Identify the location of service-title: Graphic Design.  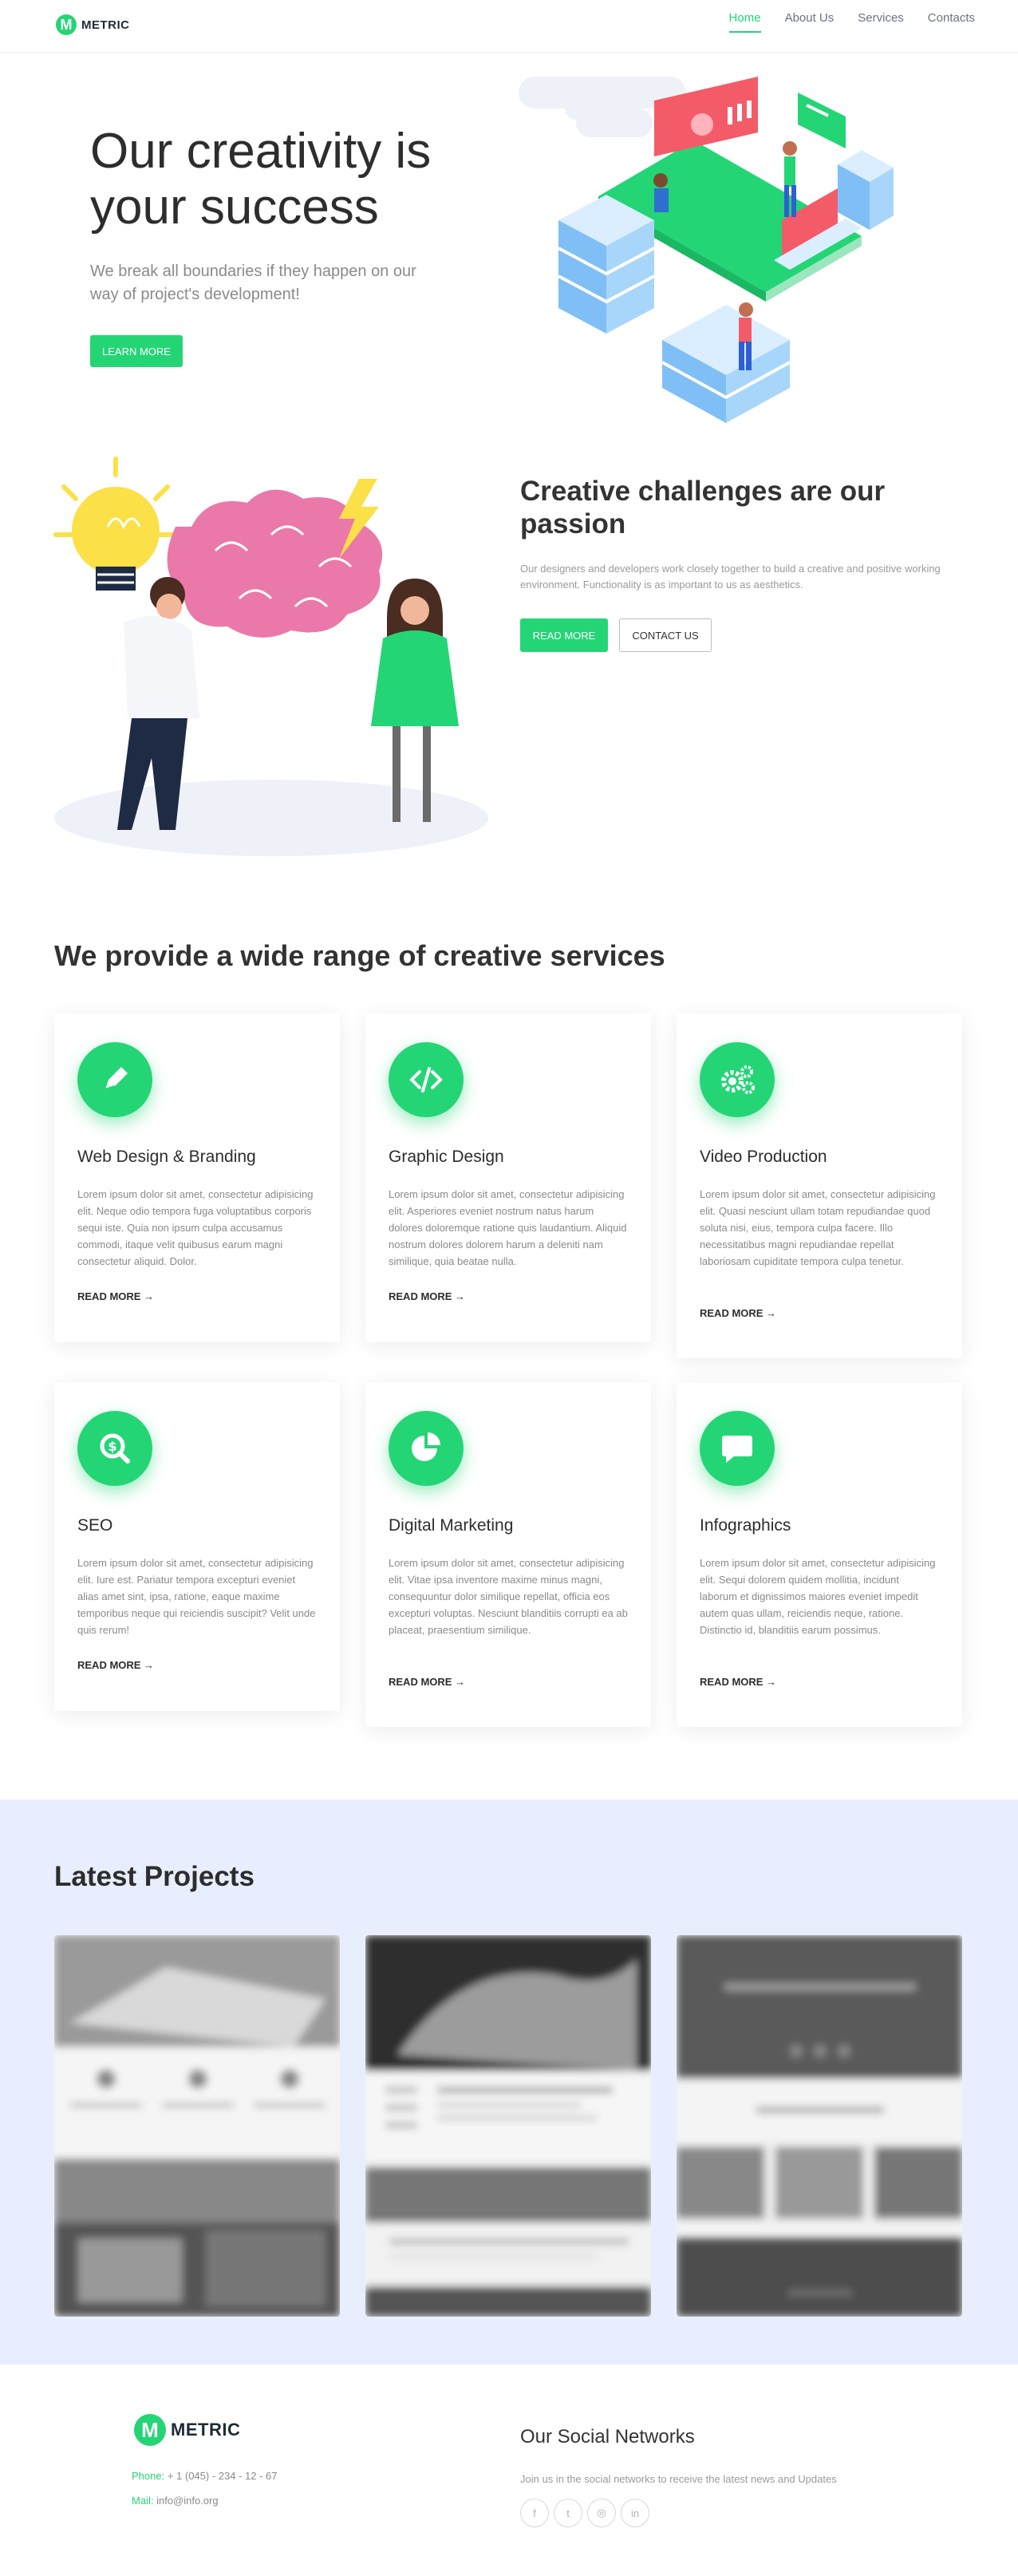
(446, 1157).